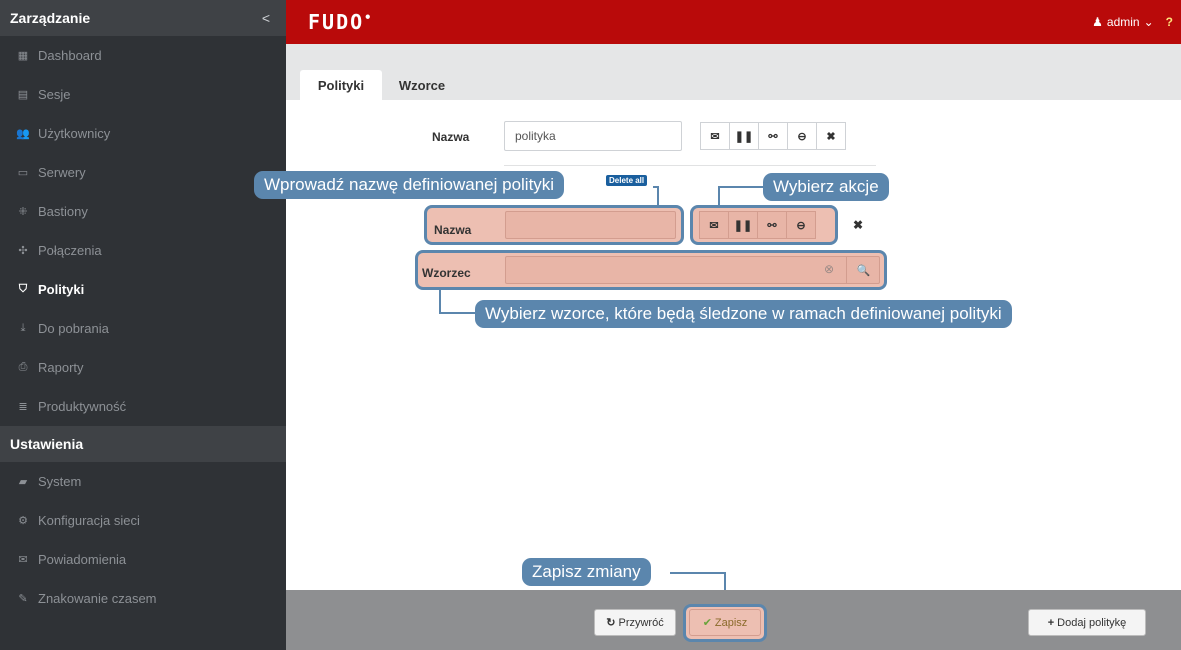 This screenshot has width=1181, height=650. I want to click on sidebar-item-label: Połączenia, so click(70, 250).